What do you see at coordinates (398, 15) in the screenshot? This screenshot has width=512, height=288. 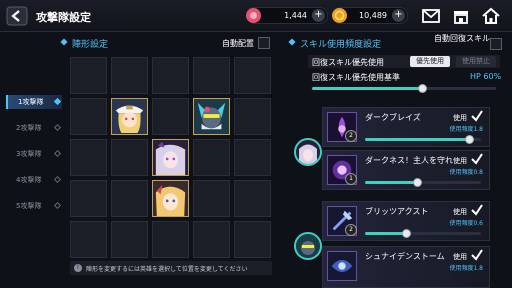 I see `add-gold-button: +` at bounding box center [398, 15].